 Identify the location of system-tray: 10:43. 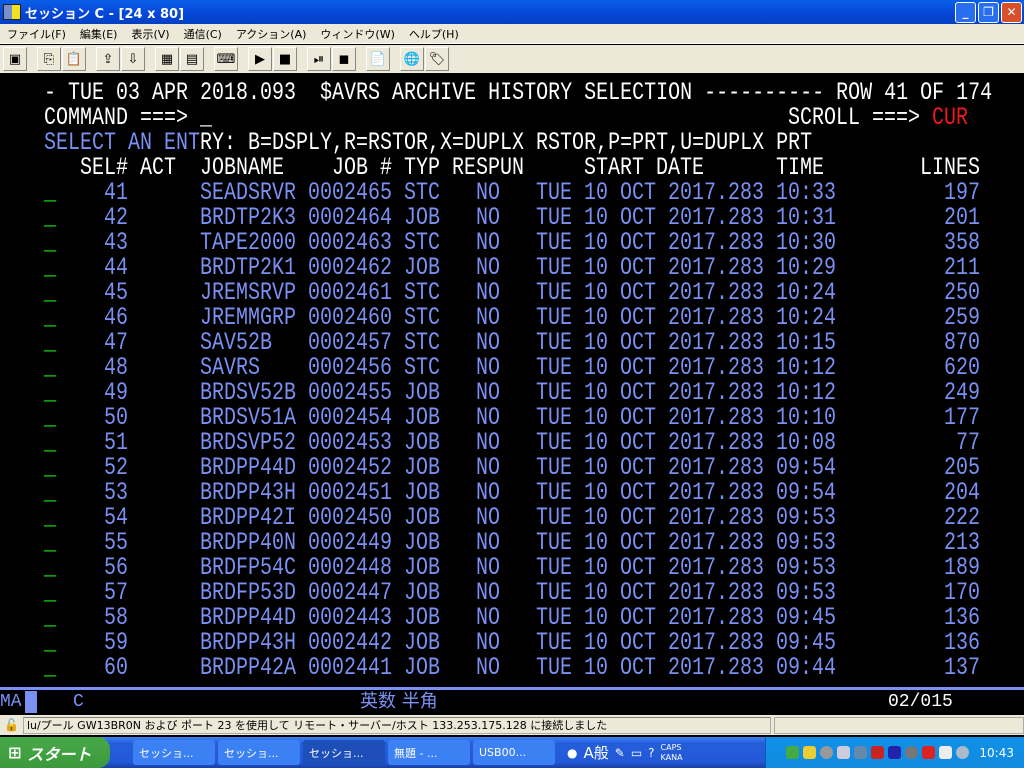
(894, 752).